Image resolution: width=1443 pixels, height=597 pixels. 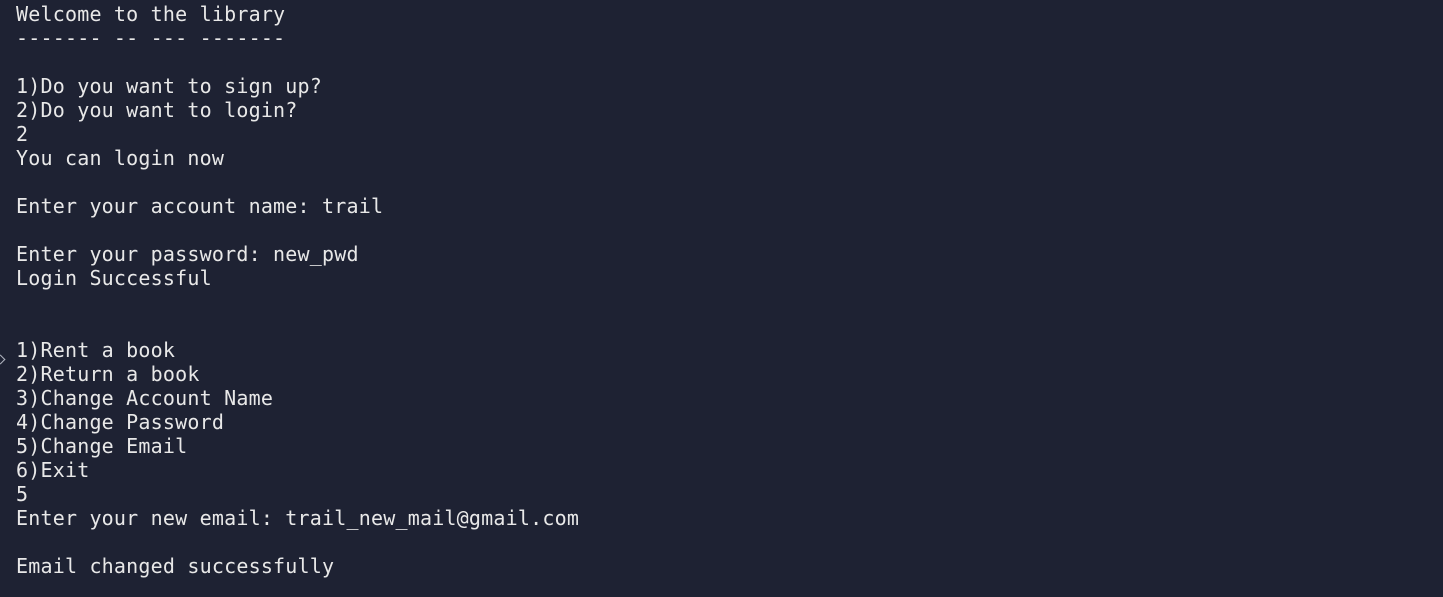 I want to click on terminal-line: 6)Exit, so click(x=53, y=470).